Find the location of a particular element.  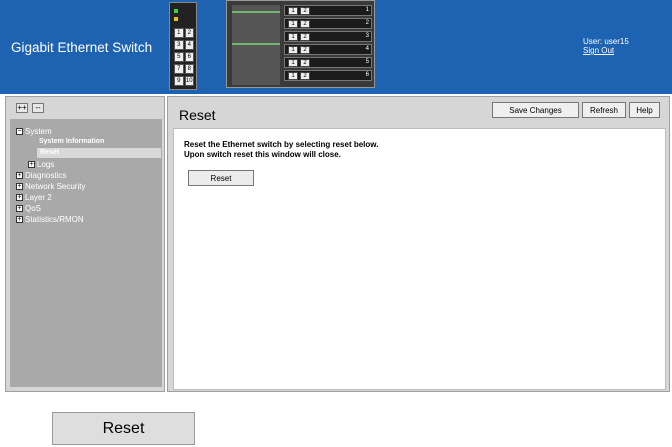

tree-item-diagnostics: + Diagnostics is located at coordinates (41, 175).